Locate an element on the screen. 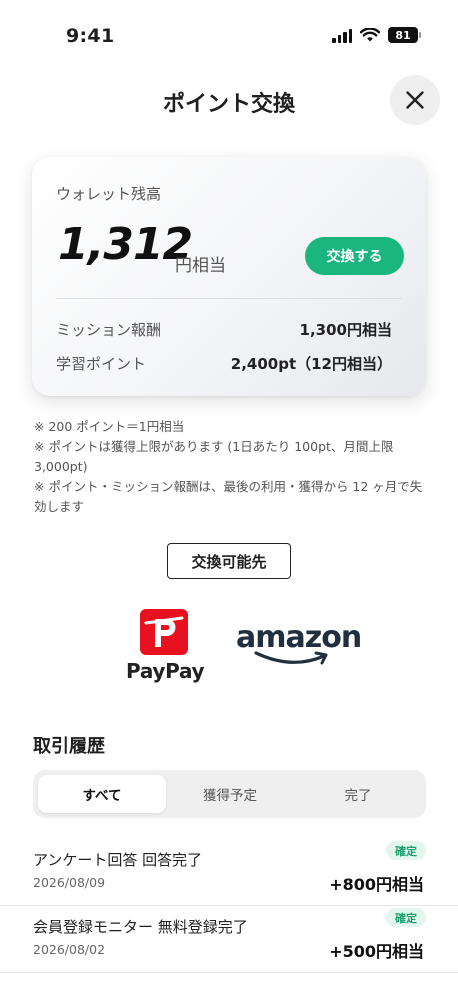 Image resolution: width=458 pixels, height=993 pixels. amazon-logo: amazon is located at coordinates (299, 645).